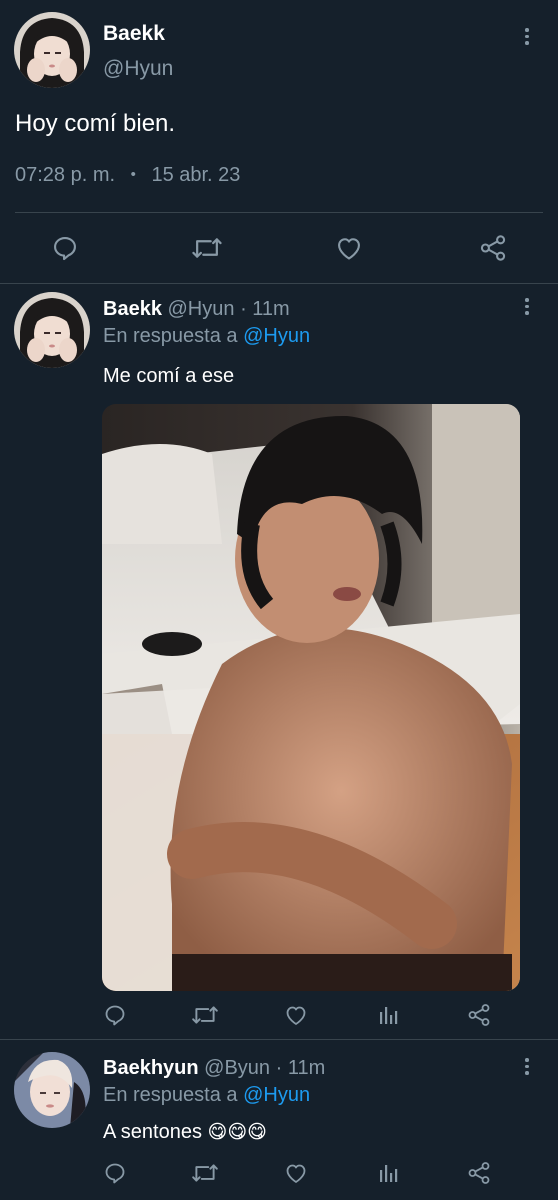 Image resolution: width=558 pixels, height=1200 pixels. Describe the element at coordinates (65, 175) in the screenshot. I see `tweet-time: 07:28 p. m.` at that location.